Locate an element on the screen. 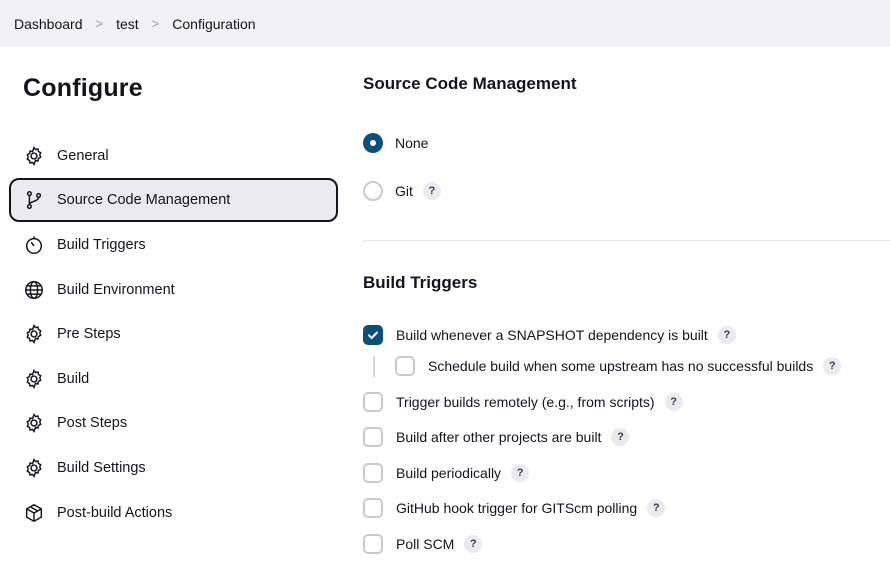 The image size is (890, 572). schedule-upstream-checkbox is located at coordinates (405, 366).